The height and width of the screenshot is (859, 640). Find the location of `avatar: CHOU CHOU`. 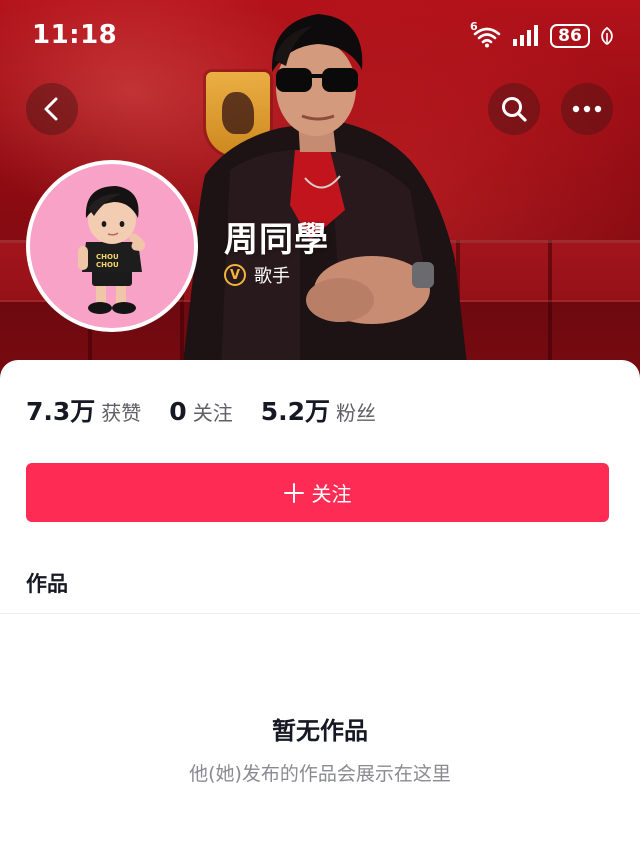

avatar: CHOU CHOU is located at coordinates (112, 246).